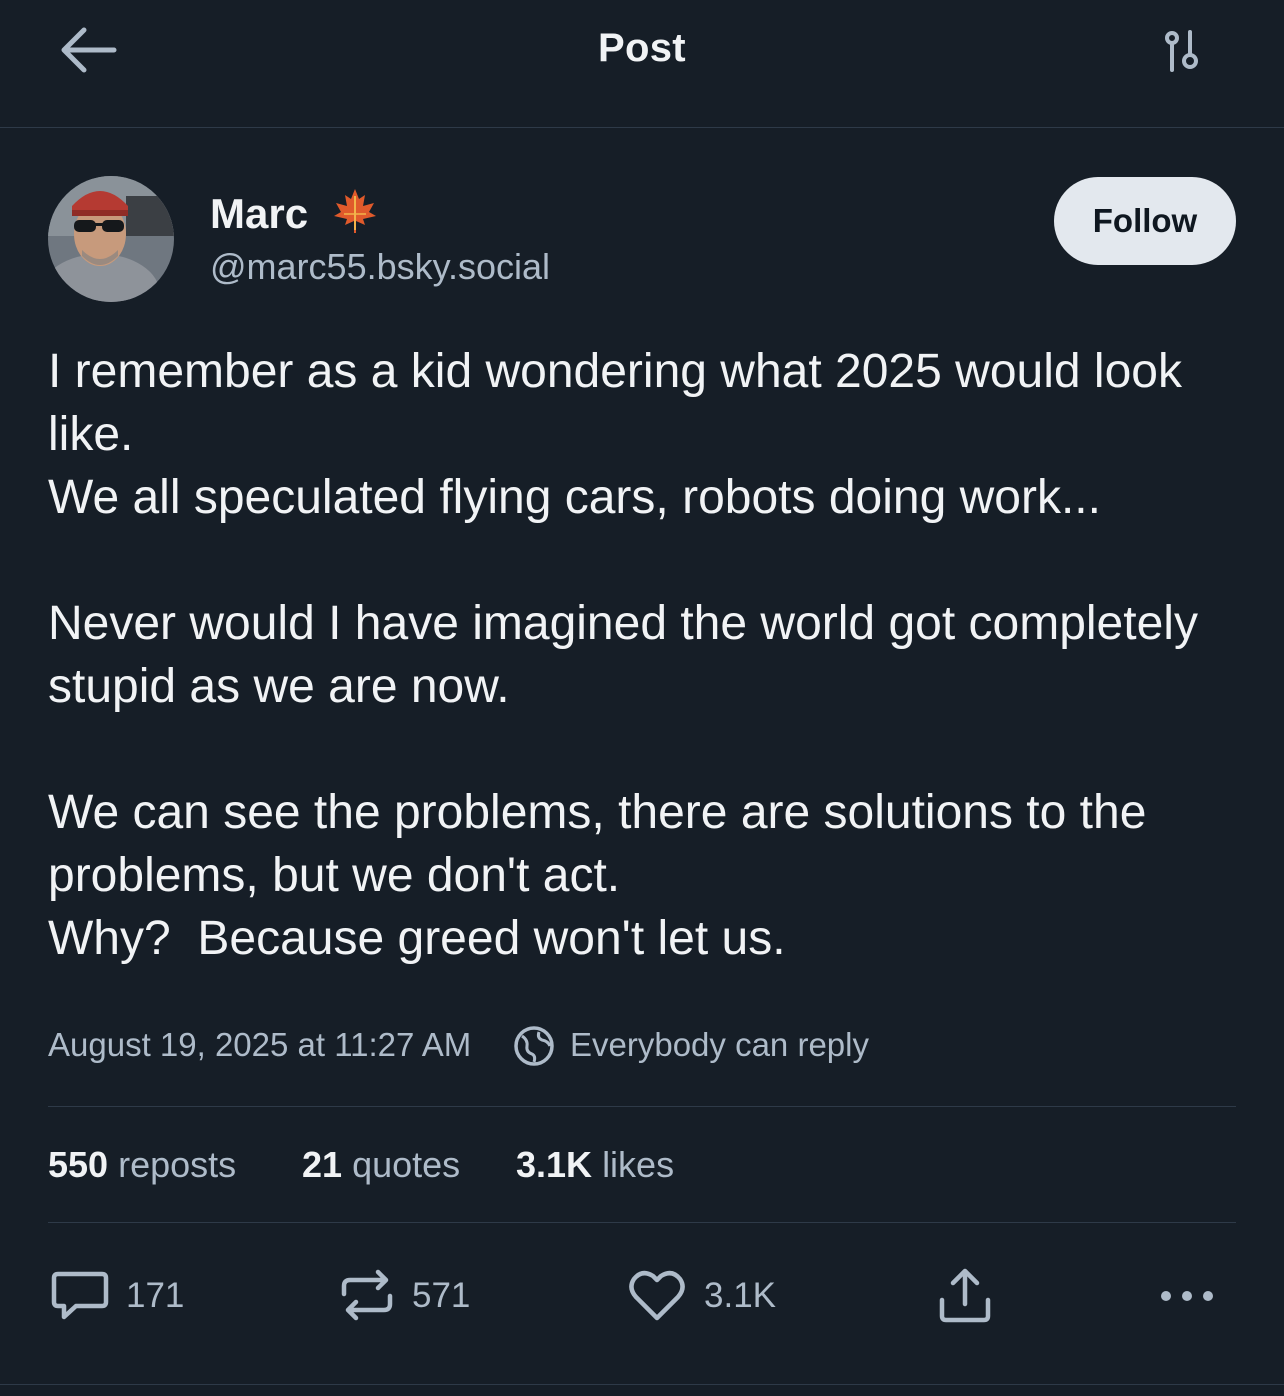 This screenshot has width=1284, height=1396. What do you see at coordinates (638, 1164) in the screenshot?
I see `likes-label: likes` at bounding box center [638, 1164].